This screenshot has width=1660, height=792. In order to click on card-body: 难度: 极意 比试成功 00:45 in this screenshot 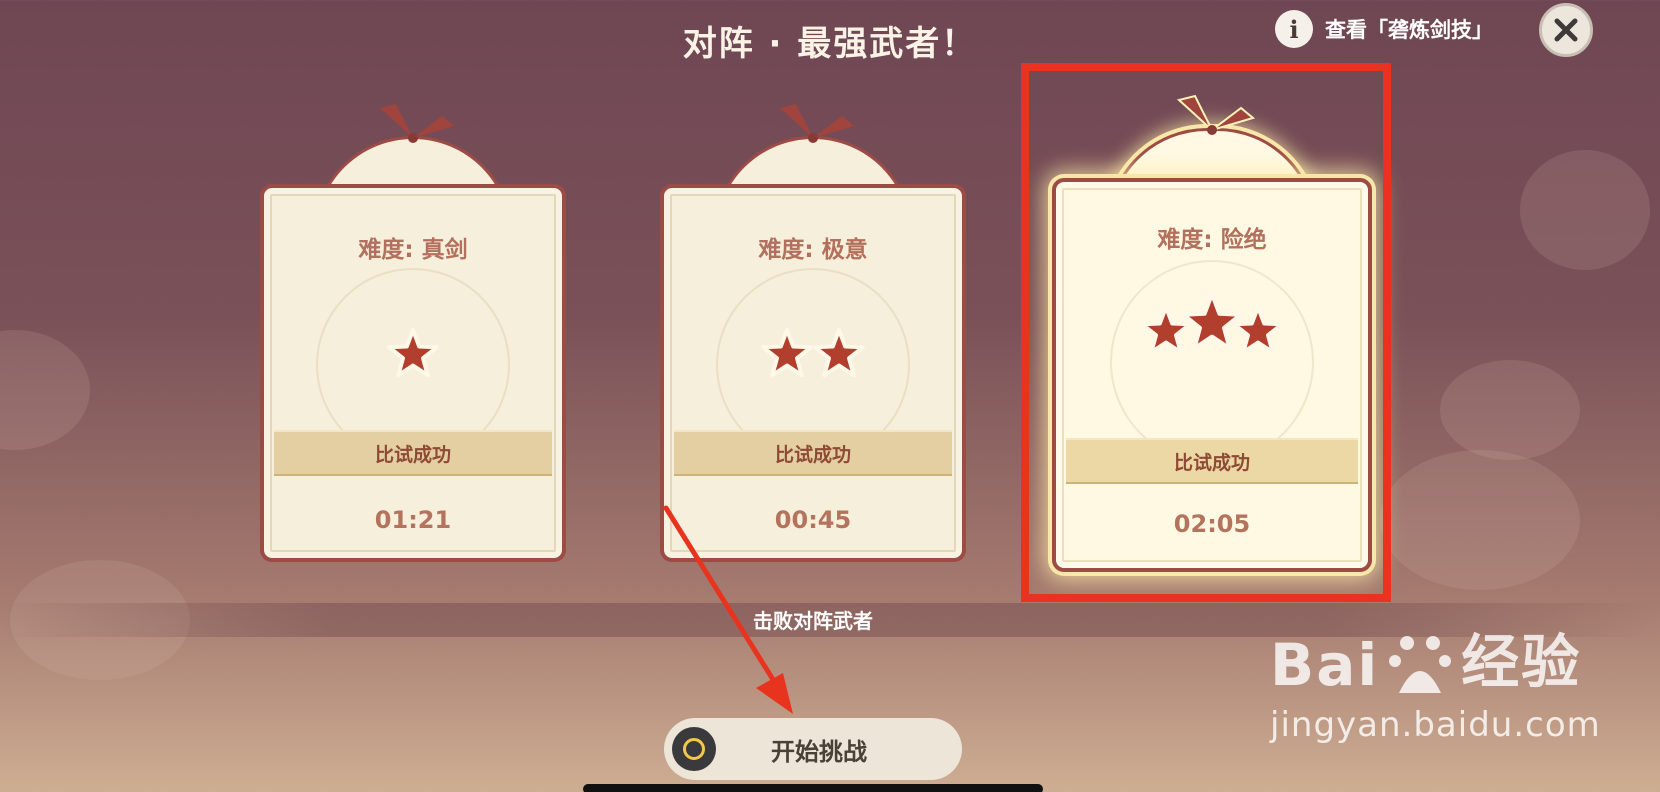, I will do `click(813, 373)`.